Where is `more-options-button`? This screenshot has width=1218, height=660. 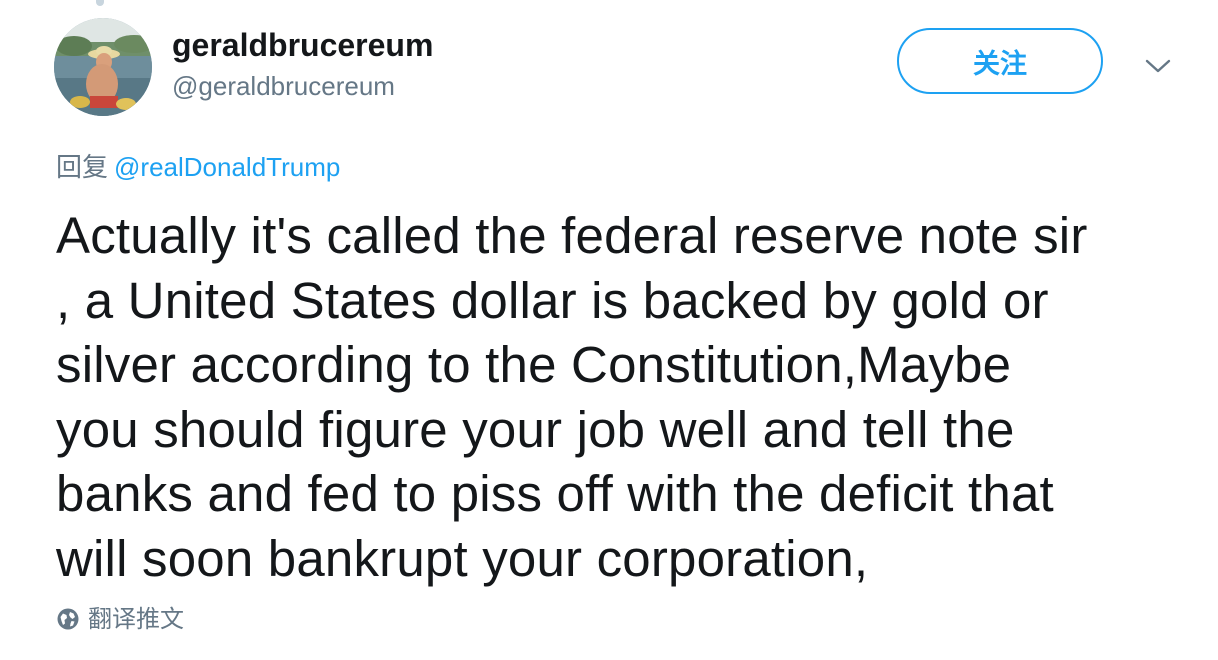
more-options-button is located at coordinates (1158, 66).